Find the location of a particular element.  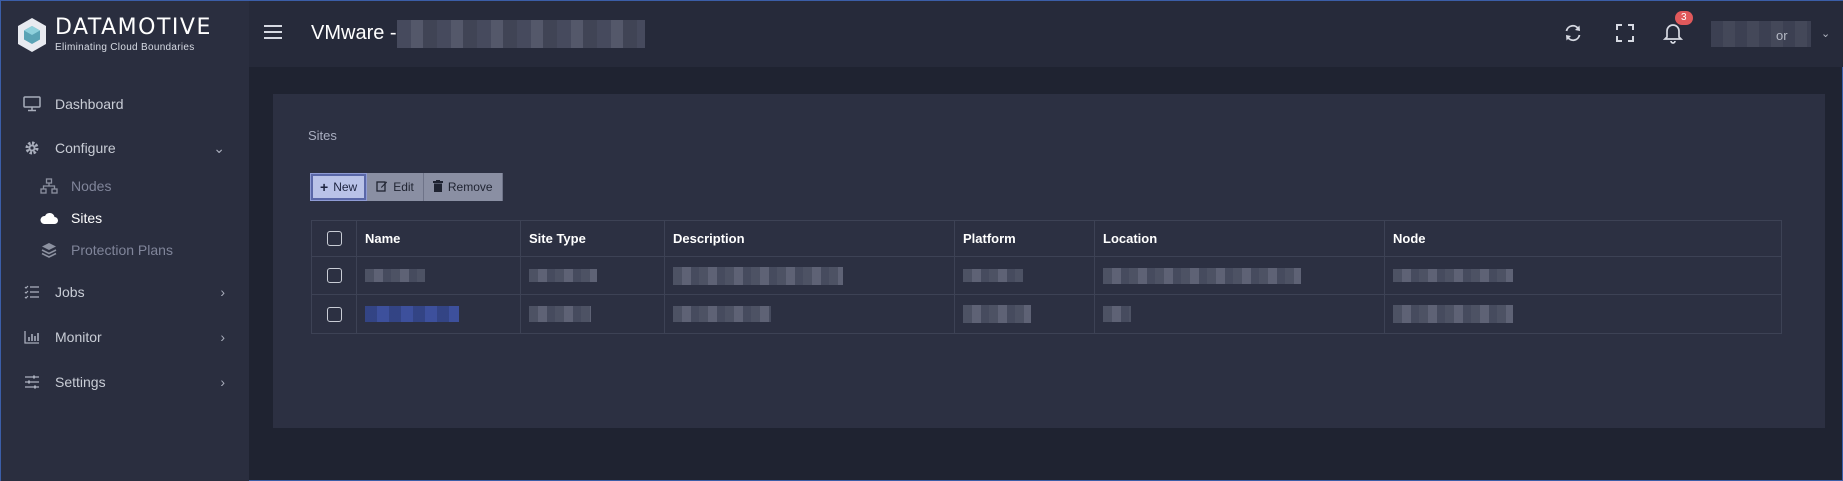

new-button-label: New is located at coordinates (345, 187).